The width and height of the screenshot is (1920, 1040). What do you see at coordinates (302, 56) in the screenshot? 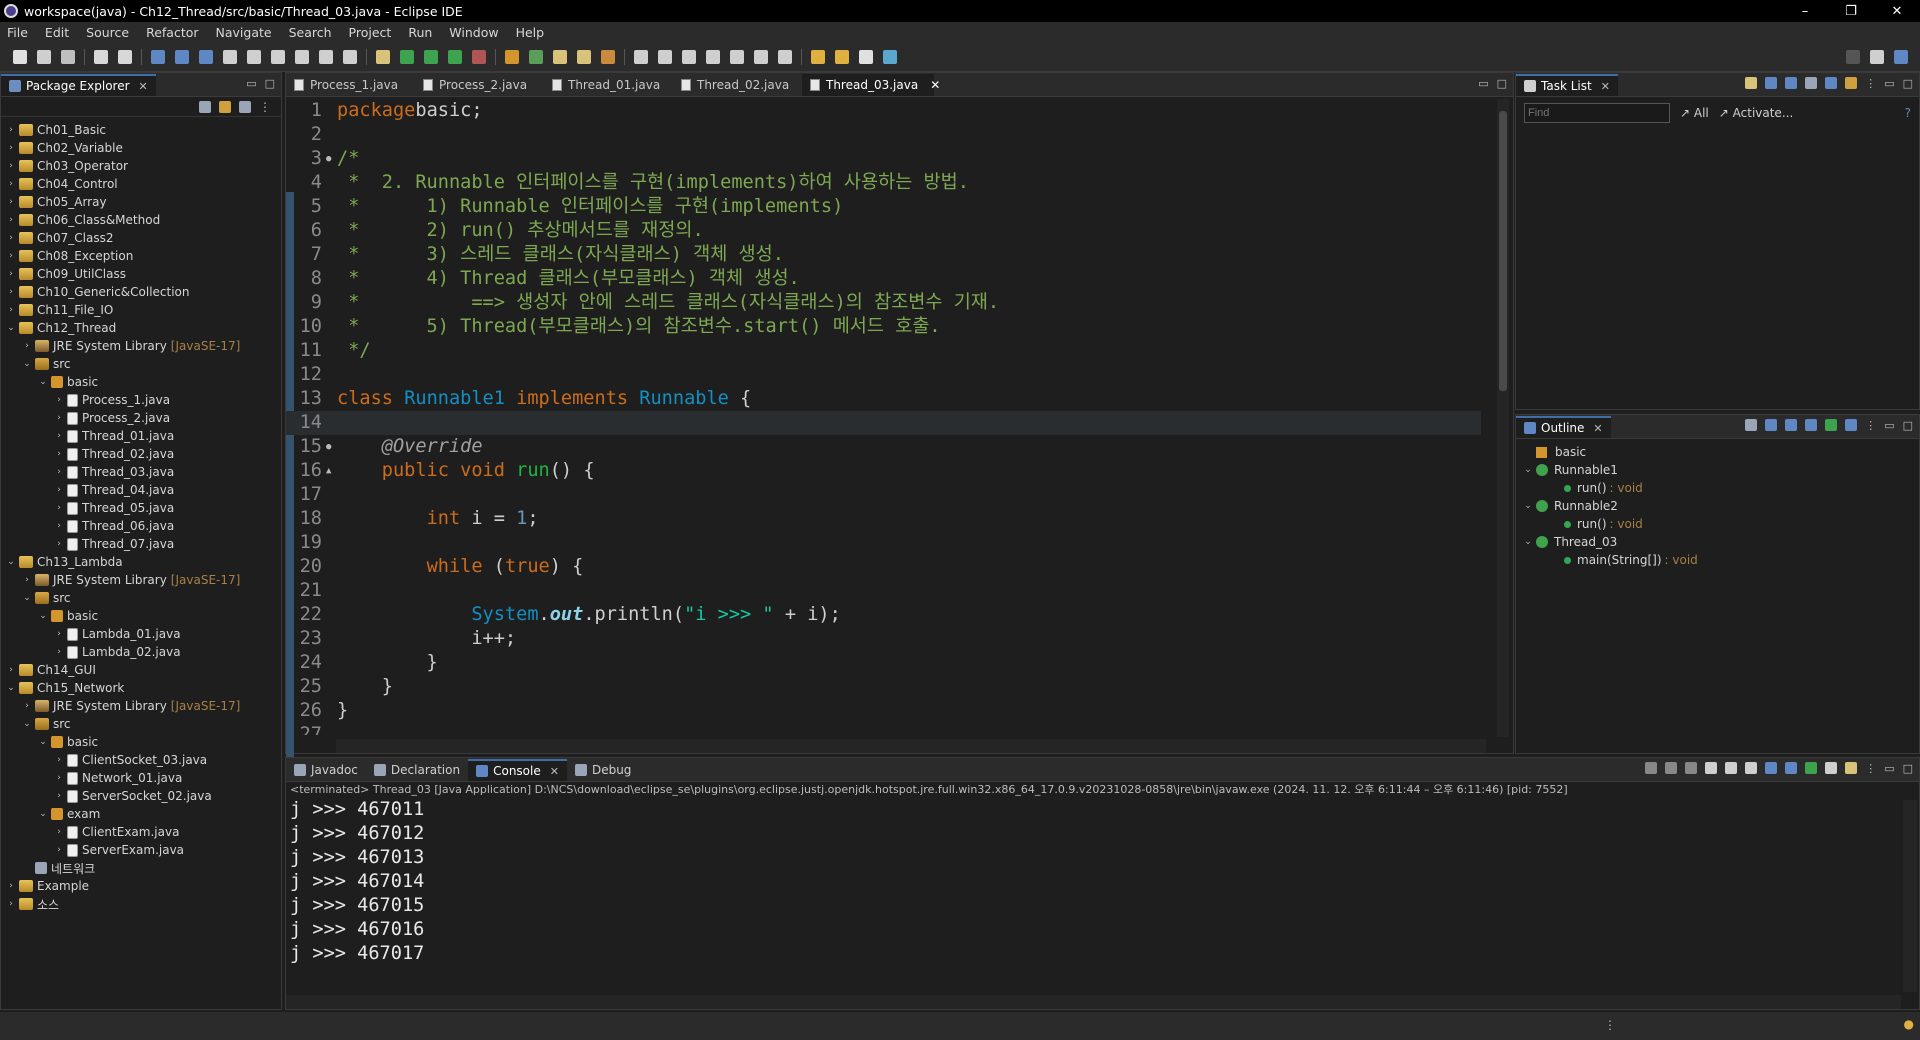
I see `step-into-icon` at bounding box center [302, 56].